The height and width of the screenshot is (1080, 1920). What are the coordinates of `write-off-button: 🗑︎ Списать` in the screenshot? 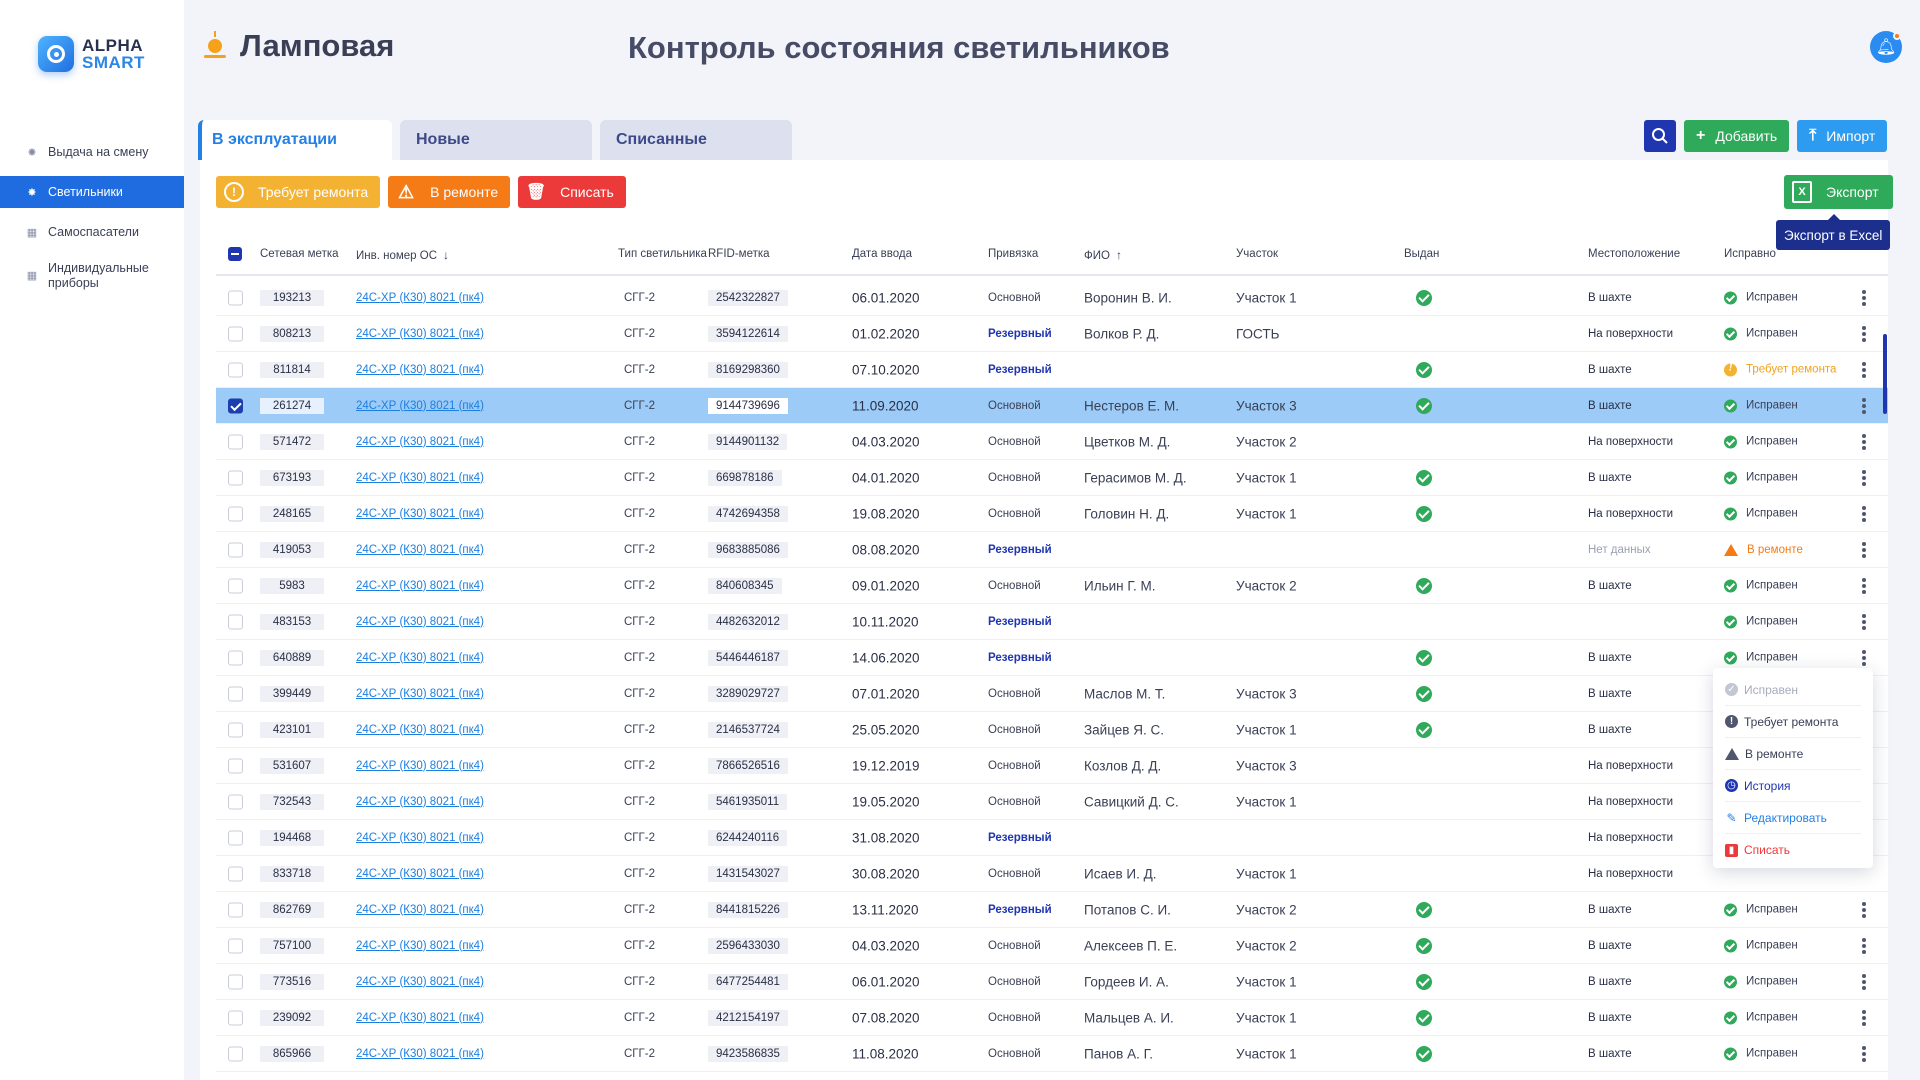 It's located at (572, 192).